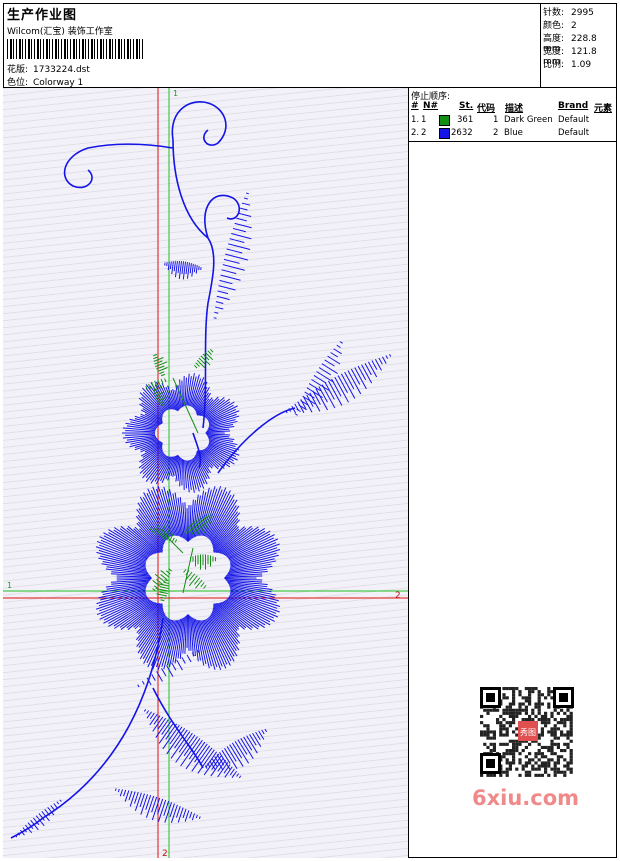 The width and height of the screenshot is (620, 861). What do you see at coordinates (568, 11) in the screenshot?
I see `stitches-row: 针数: 2995` at bounding box center [568, 11].